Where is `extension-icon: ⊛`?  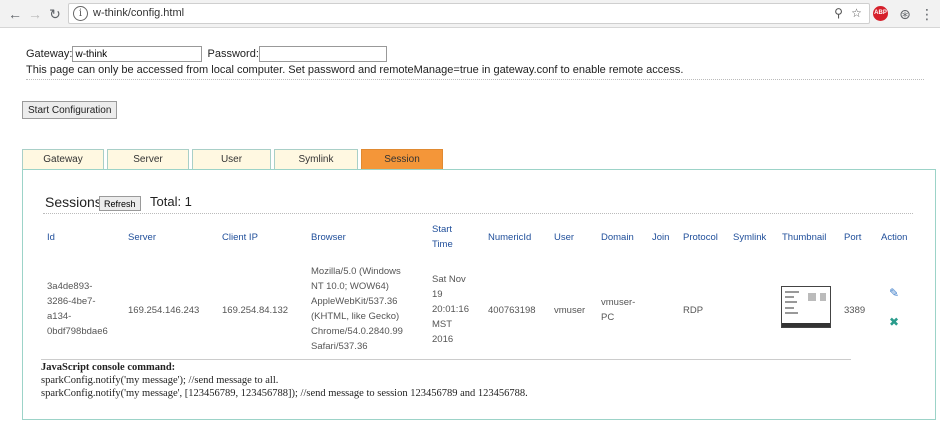
extension-icon: ⊛ is located at coordinates (905, 14).